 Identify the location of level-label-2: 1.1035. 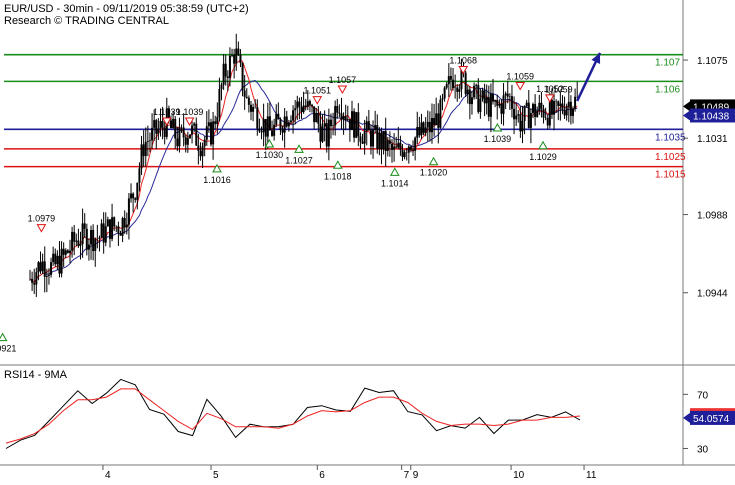
(670, 137).